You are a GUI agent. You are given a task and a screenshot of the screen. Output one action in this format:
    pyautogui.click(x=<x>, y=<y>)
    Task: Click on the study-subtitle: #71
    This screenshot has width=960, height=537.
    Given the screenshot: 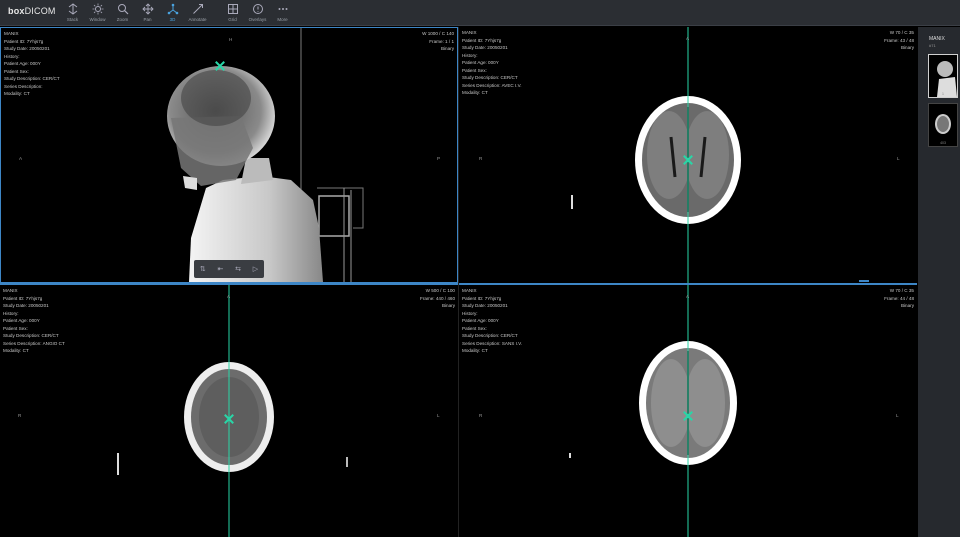 What is the action you would take?
    pyautogui.click(x=932, y=45)
    